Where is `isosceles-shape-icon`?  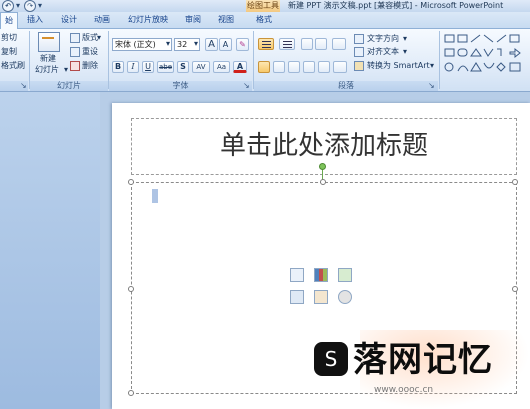 isosceles-shape-icon is located at coordinates (476, 67).